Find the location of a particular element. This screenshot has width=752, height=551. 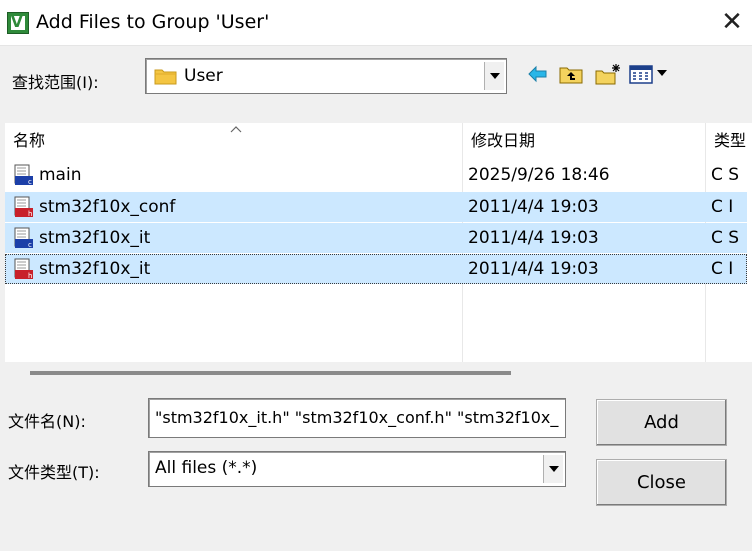

file-type-label: 文件类型(T): is located at coordinates (54, 472).